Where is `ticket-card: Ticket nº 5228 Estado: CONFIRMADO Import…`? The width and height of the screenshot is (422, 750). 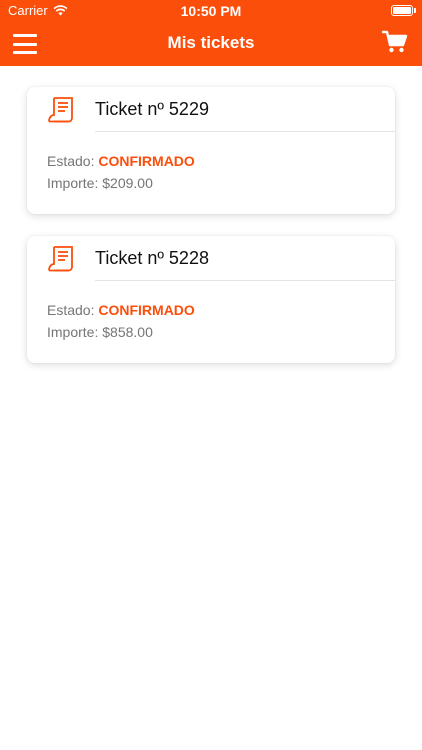
ticket-card: Ticket nº 5228 Estado: CONFIRMADO Import… is located at coordinates (211, 299).